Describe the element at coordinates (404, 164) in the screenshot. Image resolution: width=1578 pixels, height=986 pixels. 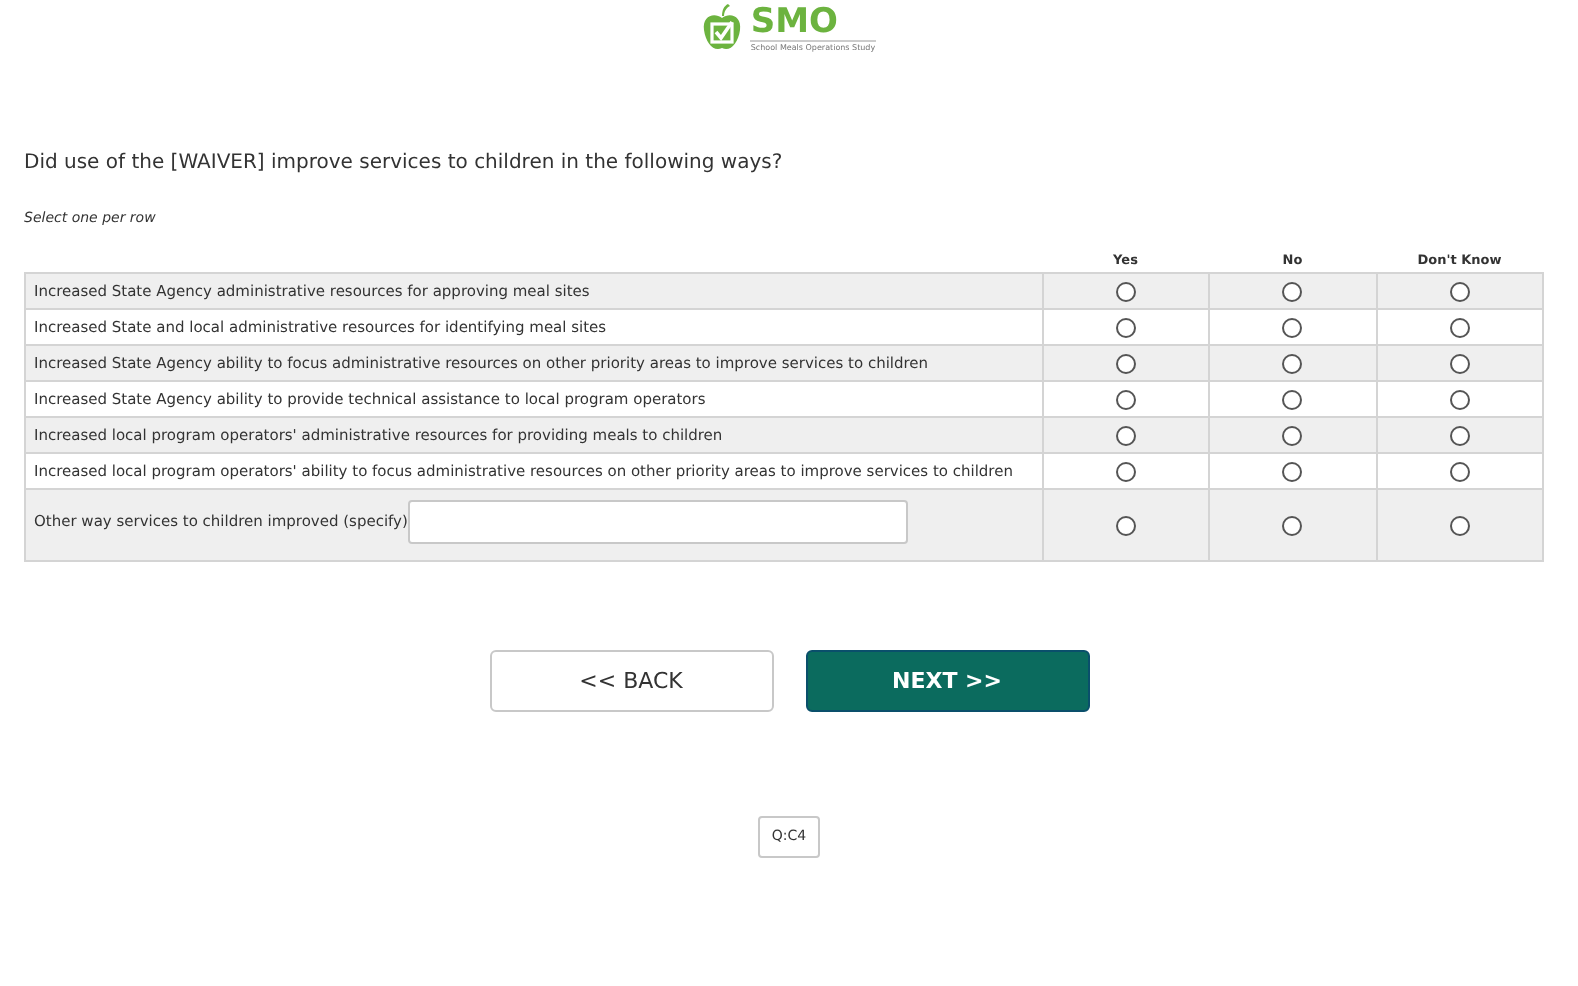
I see `question-text: Did use of the [WAIVER] improve services to children in the following ways?` at that location.